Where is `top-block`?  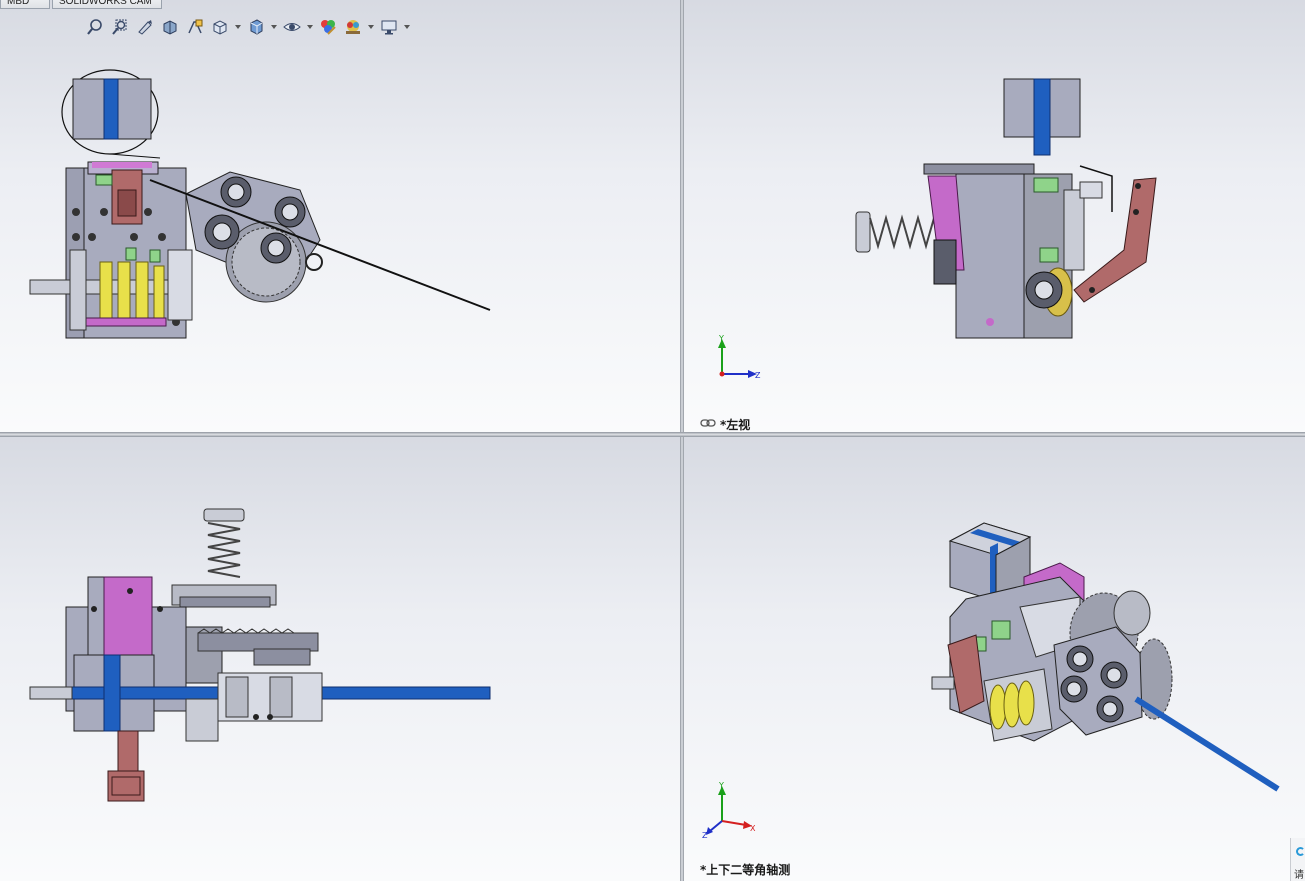
top-block is located at coordinates (1042, 117).